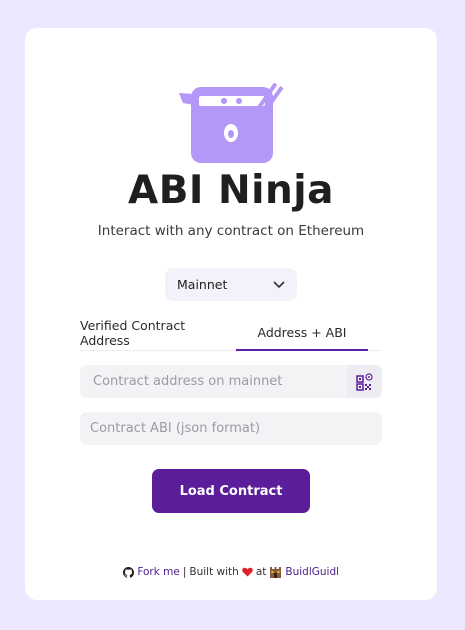 The image size is (465, 630). Describe the element at coordinates (231, 428) in the screenshot. I see `contract-abi-input` at that location.